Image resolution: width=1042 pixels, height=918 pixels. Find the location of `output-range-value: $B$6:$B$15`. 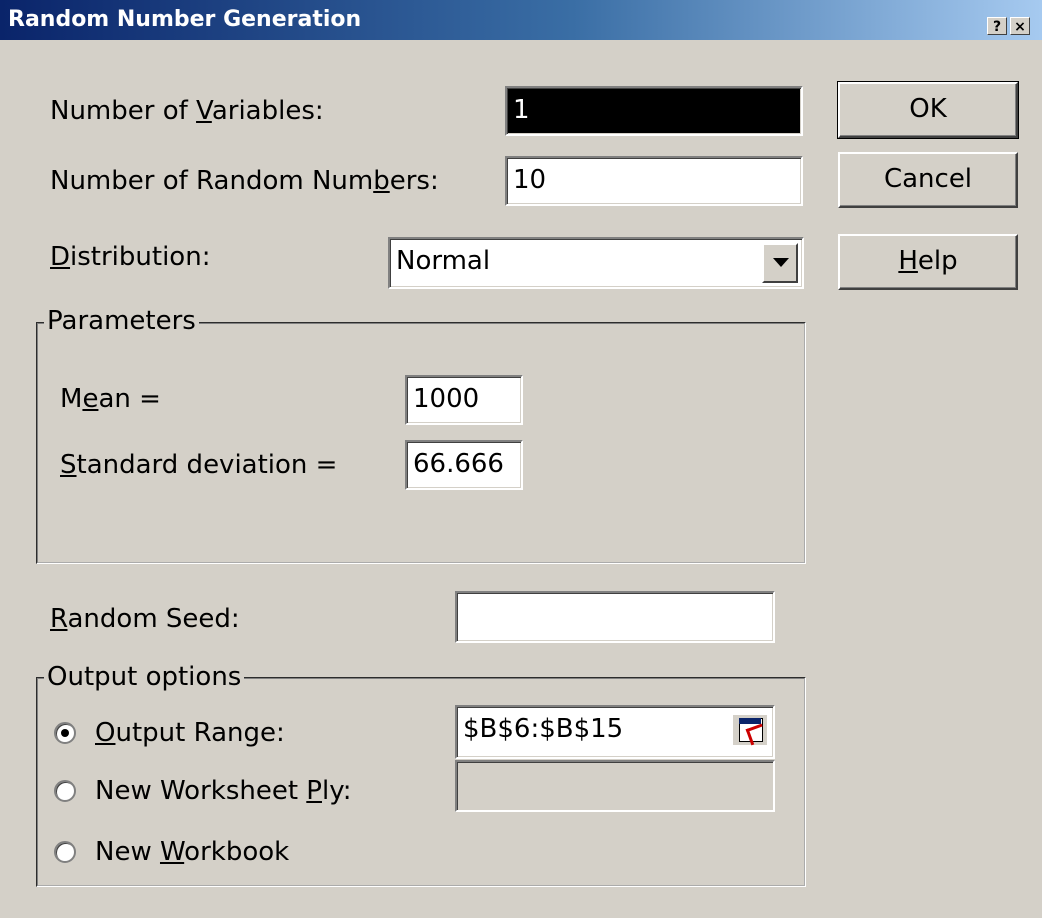

output-range-value: $B$6:$B$15 is located at coordinates (543, 729).